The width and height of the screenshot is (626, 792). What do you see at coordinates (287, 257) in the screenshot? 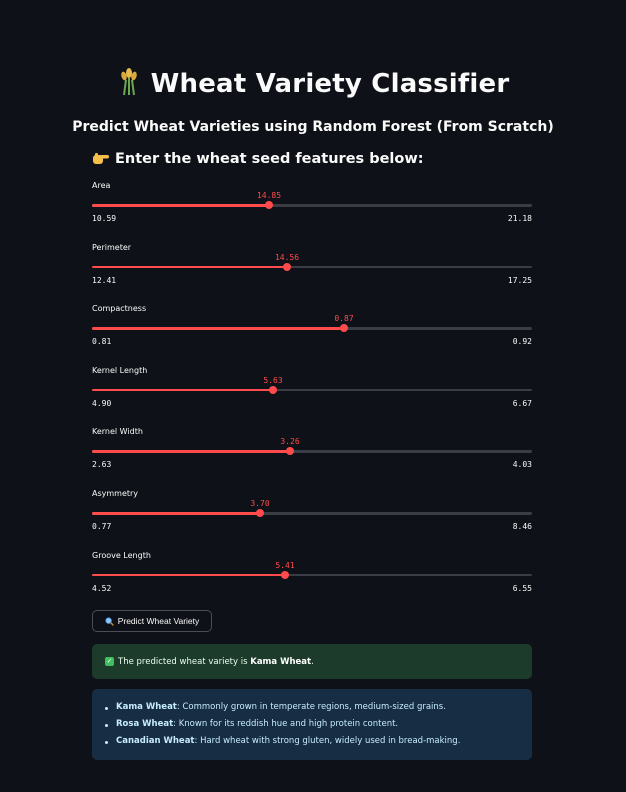
I see `slider-value: 14.56` at bounding box center [287, 257].